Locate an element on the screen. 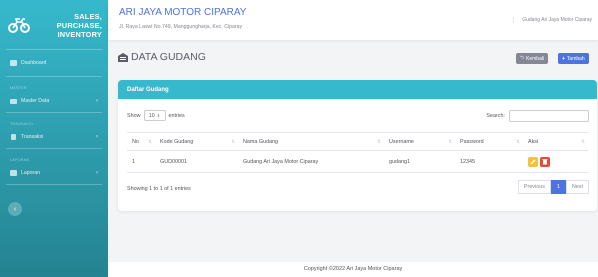 This screenshot has width=598, height=277. brand-text: SALES, PURCHASE, INVENTORY is located at coordinates (67, 25).